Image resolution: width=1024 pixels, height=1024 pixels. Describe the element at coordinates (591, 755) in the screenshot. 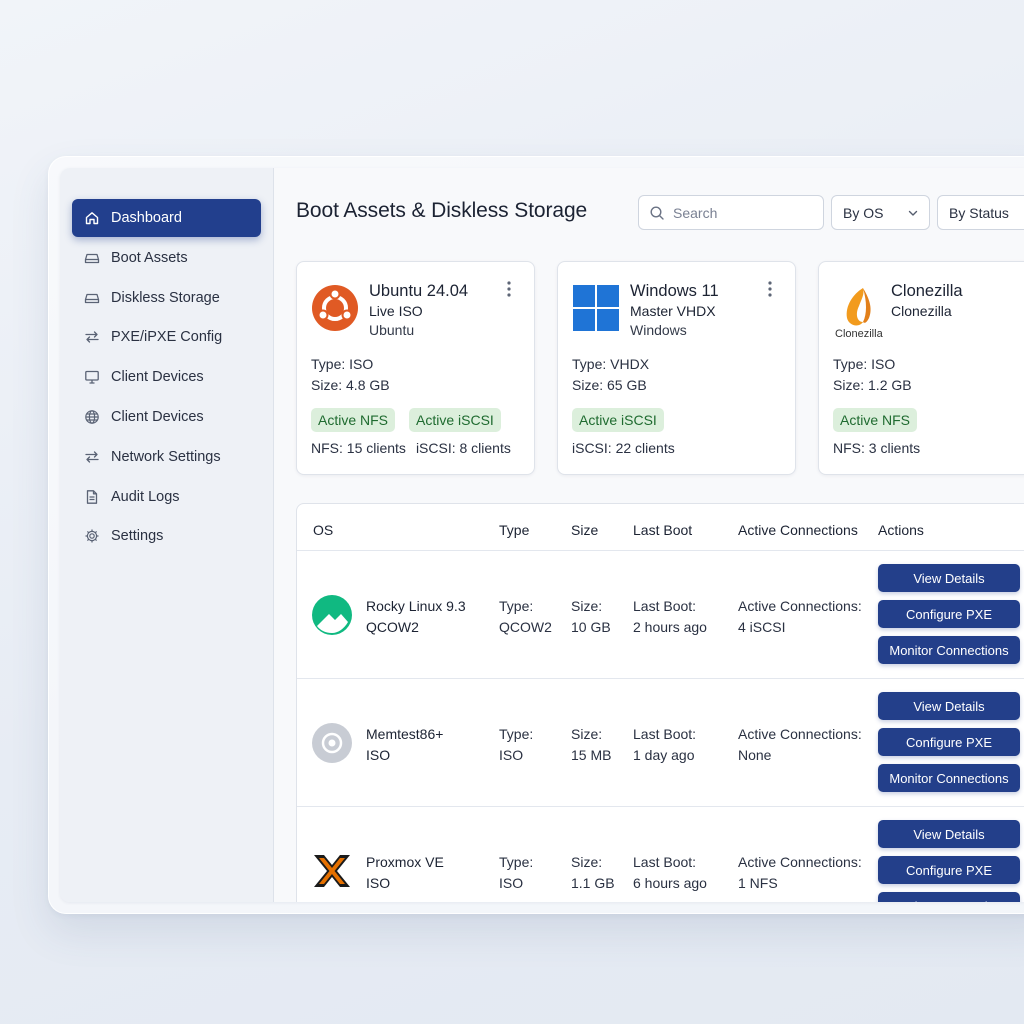

I see `row-size-value: 15 MB` at that location.